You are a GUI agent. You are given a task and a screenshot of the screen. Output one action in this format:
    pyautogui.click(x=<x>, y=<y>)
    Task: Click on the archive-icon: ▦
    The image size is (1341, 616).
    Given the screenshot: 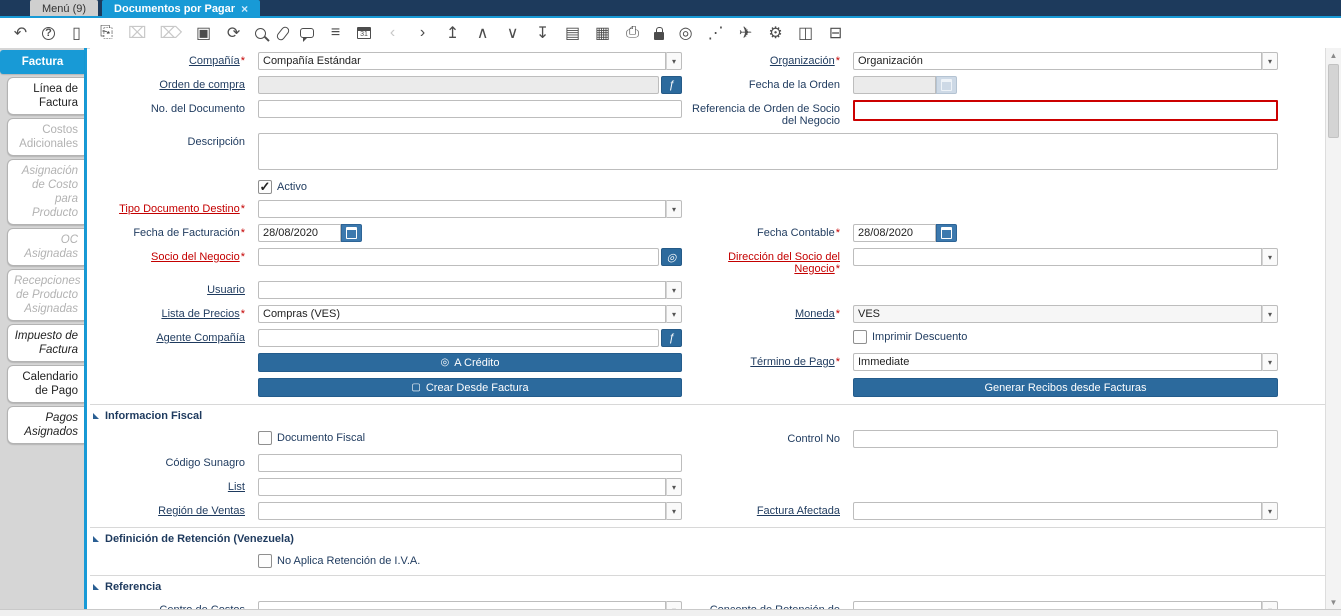 What is the action you would take?
    pyautogui.click(x=602, y=33)
    